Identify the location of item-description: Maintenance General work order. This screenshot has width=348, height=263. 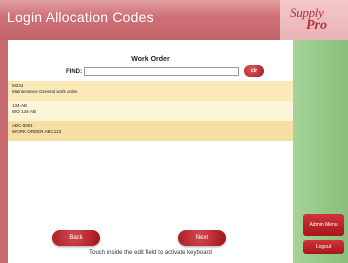
(45, 91).